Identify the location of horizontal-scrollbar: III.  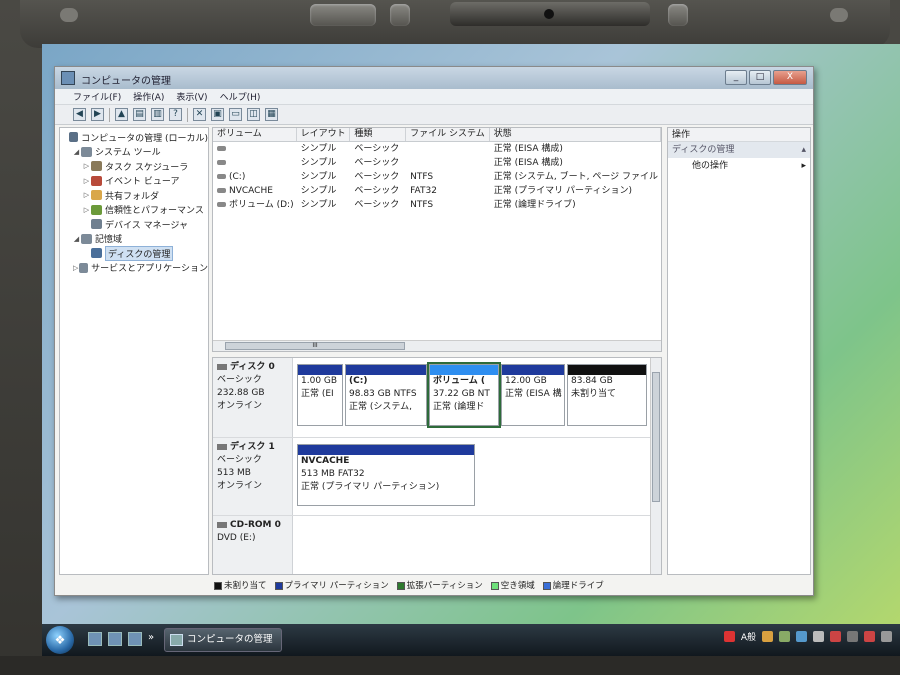
(437, 345).